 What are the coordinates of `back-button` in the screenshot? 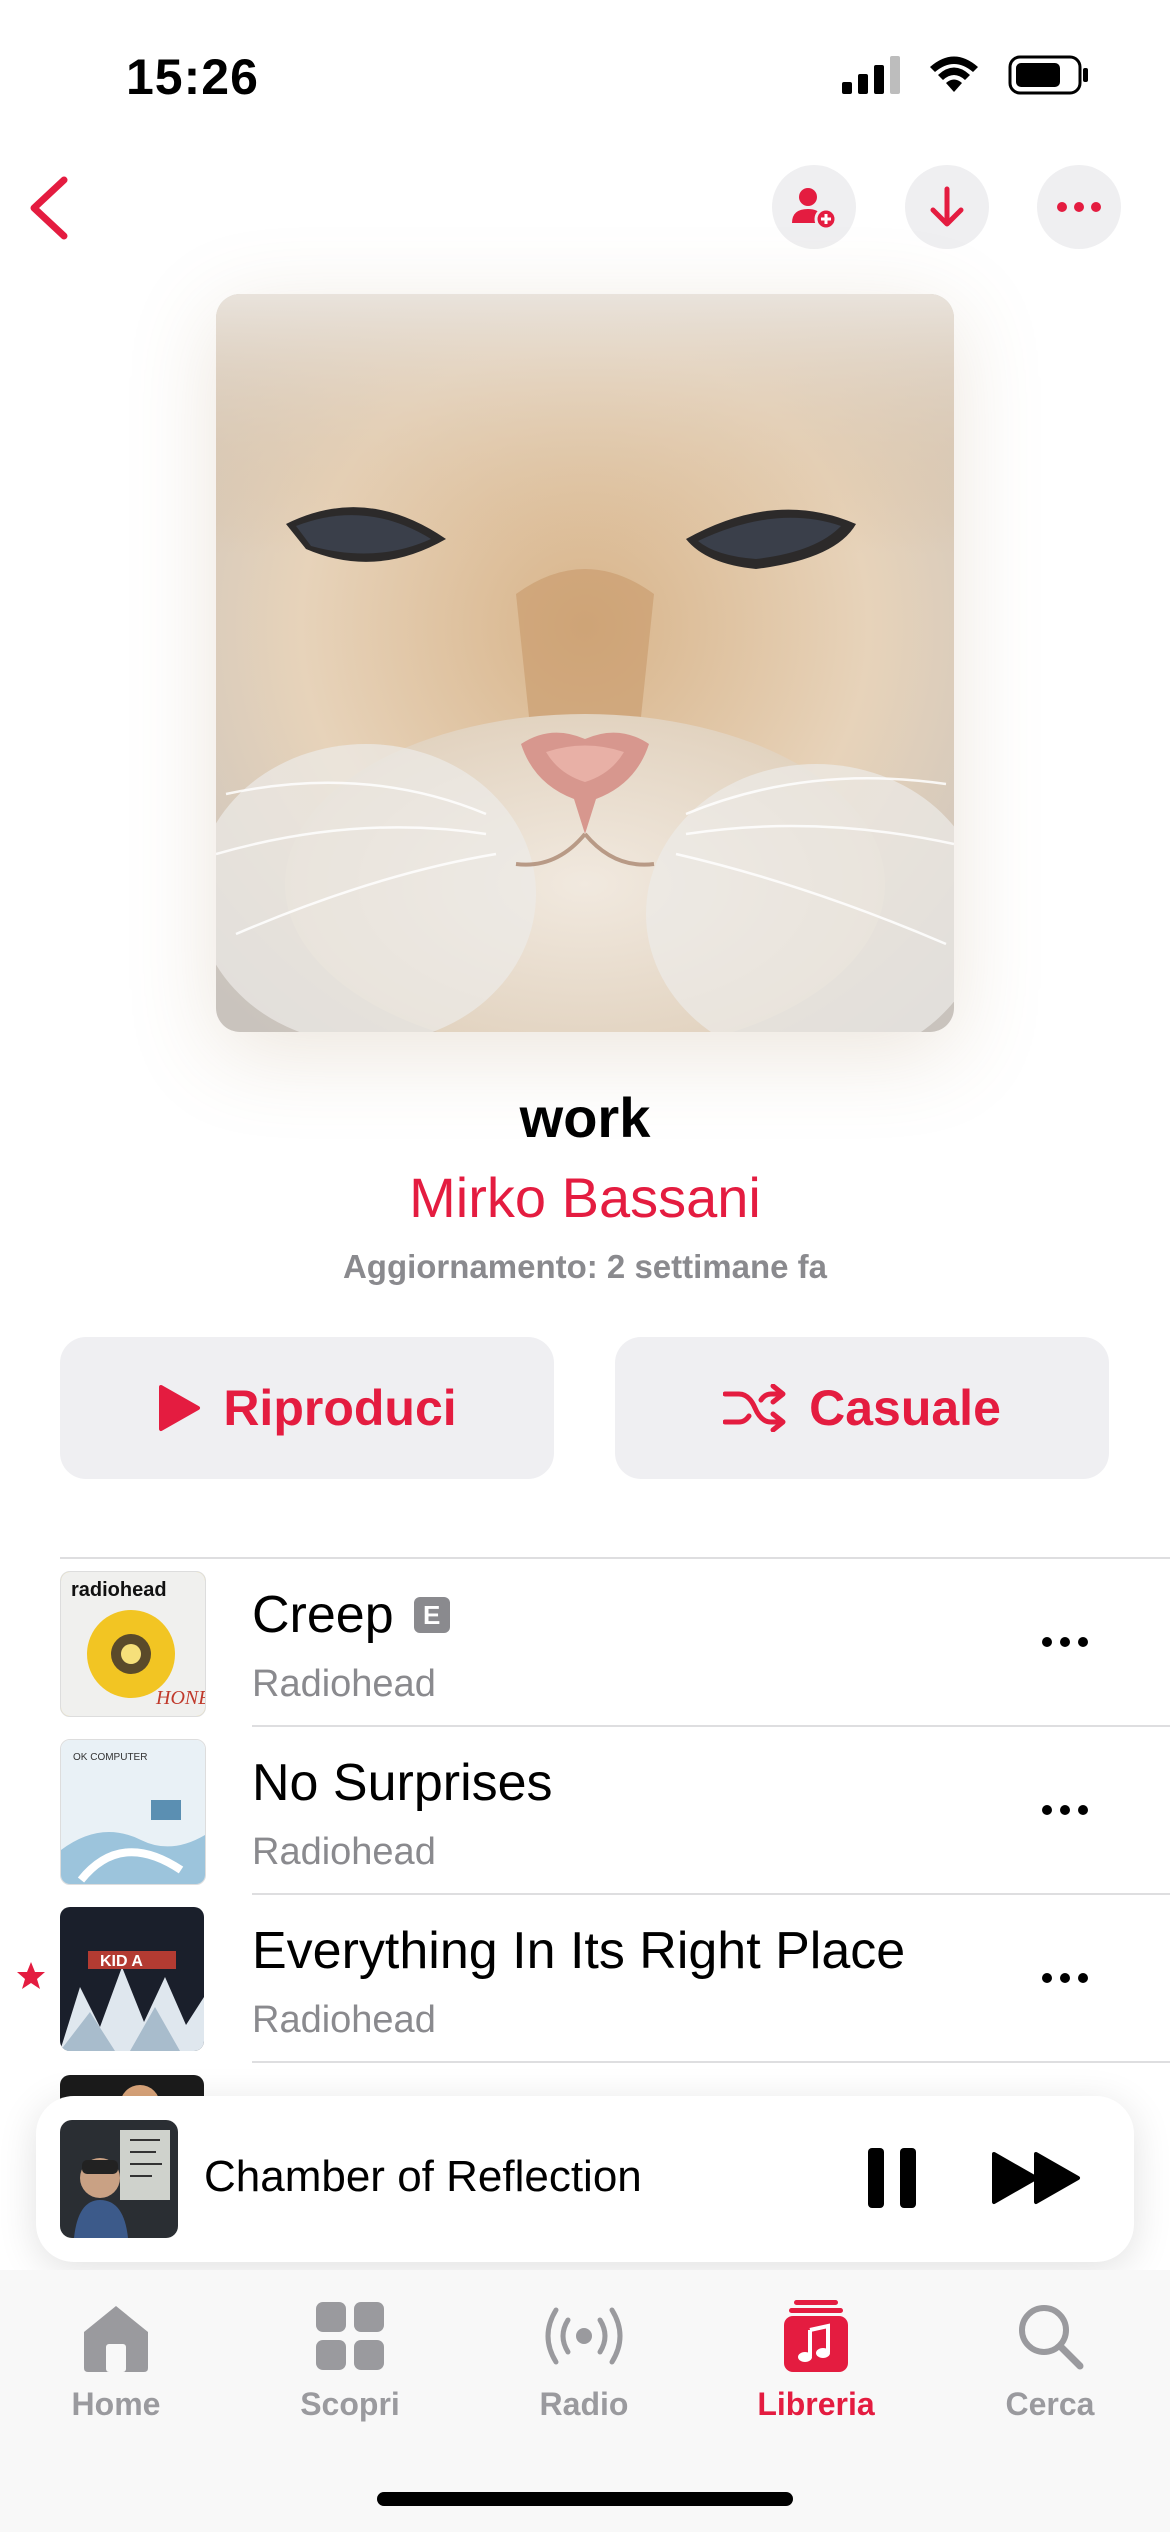 It's located at (55, 208).